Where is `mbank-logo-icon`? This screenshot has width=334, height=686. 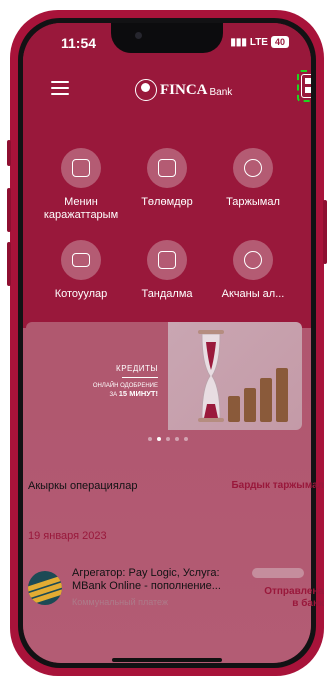 mbank-logo-icon is located at coordinates (45, 588).